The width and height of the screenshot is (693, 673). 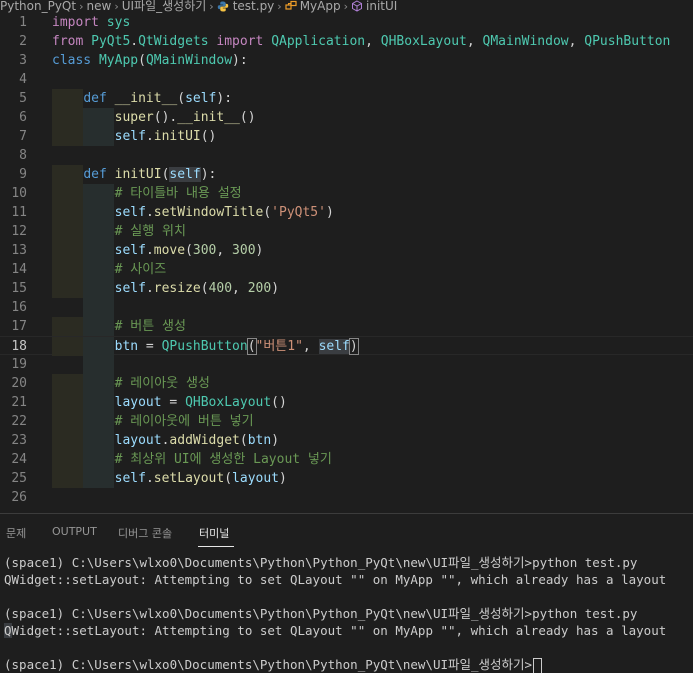 What do you see at coordinates (346, 421) in the screenshot?
I see `code-line: 22 # 레이아웃에 버튼 넣기` at bounding box center [346, 421].